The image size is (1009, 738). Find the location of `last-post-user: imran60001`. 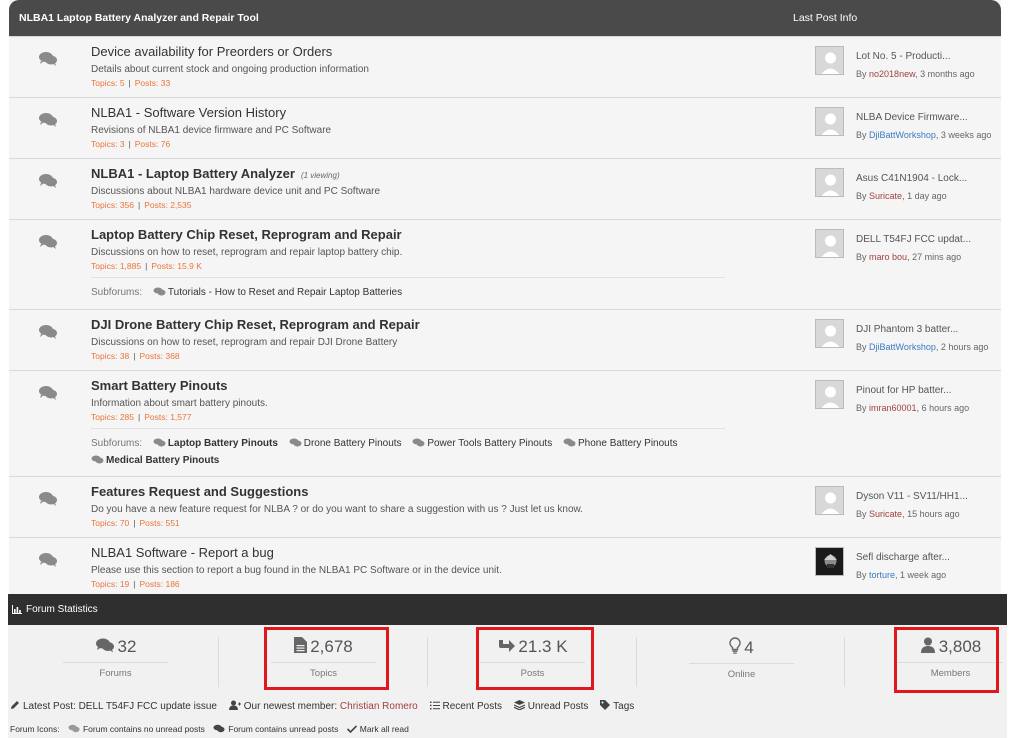

last-post-user: imran60001 is located at coordinates (893, 408).